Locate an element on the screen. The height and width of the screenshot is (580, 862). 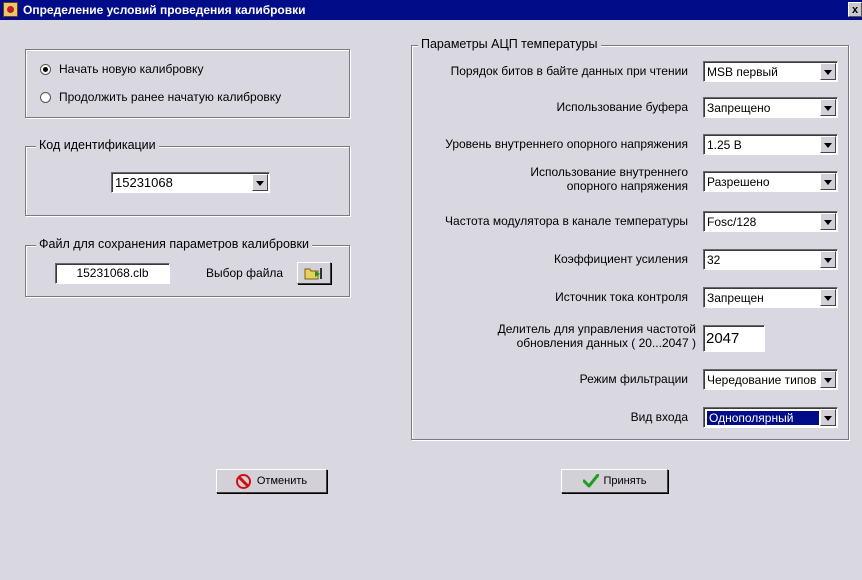
filename-field: 15231068.clb is located at coordinates (112, 273).